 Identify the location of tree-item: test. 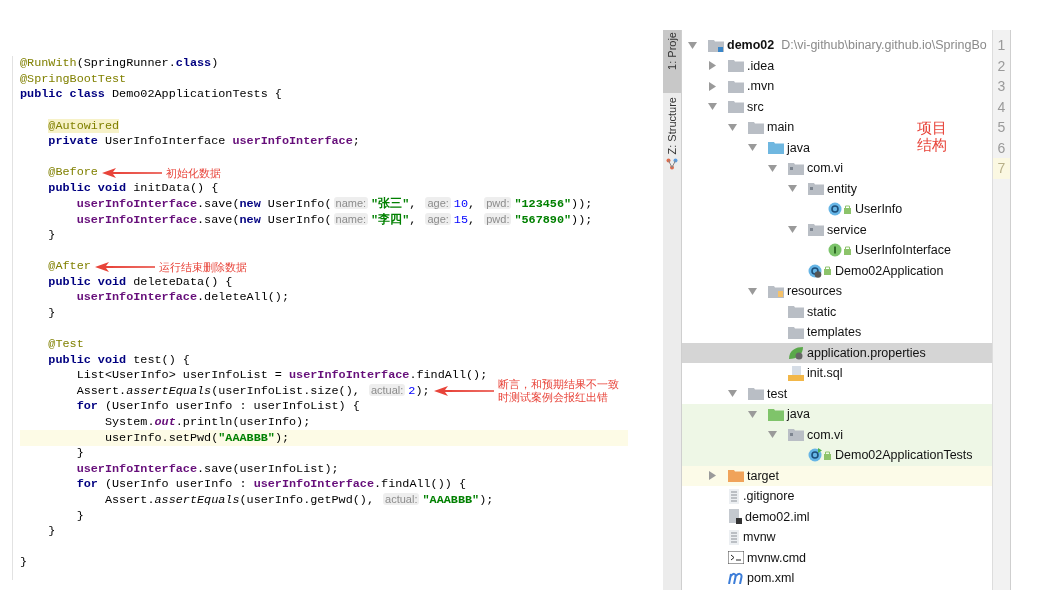
(737, 393).